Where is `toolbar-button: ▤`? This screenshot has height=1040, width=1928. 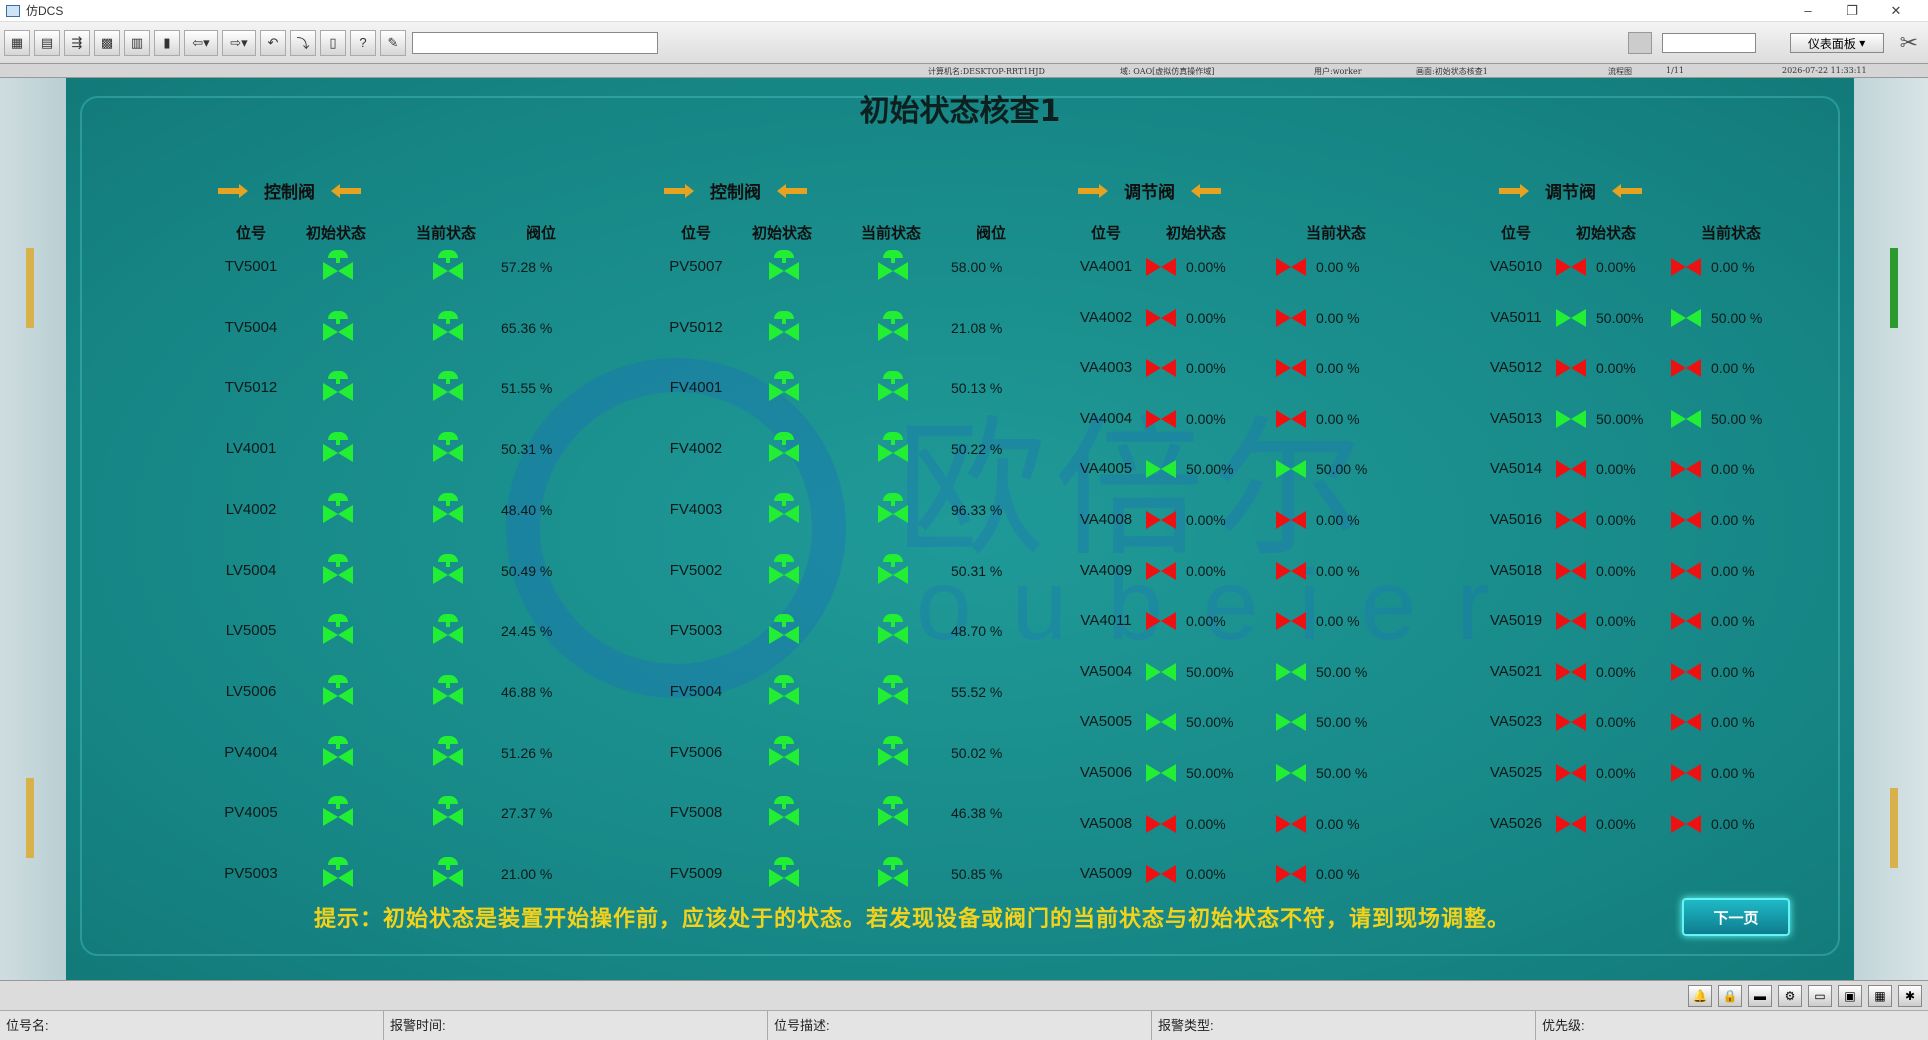 toolbar-button: ▤ is located at coordinates (47, 42).